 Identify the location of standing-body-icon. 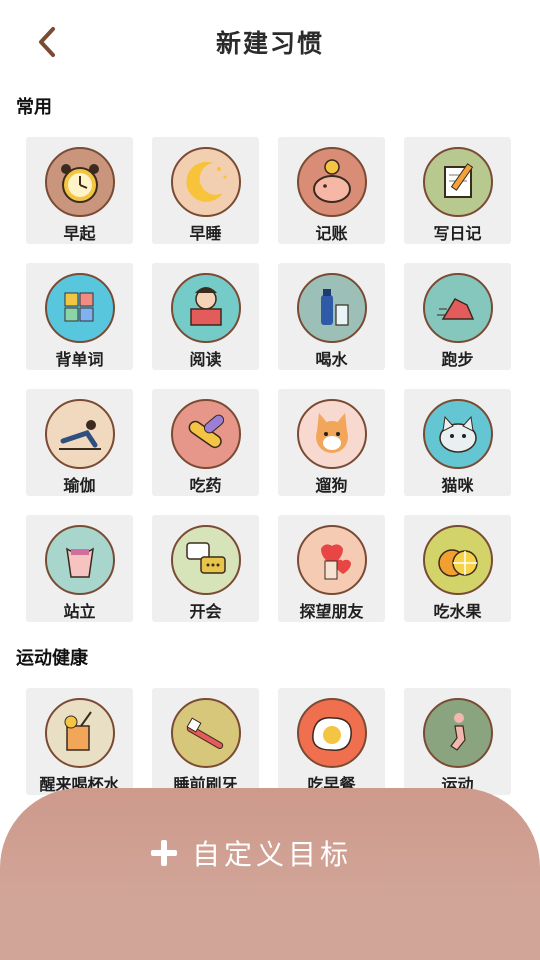
(80, 560).